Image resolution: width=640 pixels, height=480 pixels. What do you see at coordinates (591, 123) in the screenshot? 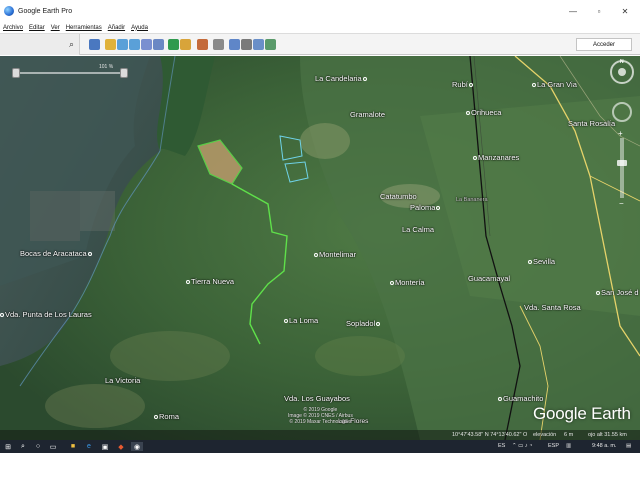
I see `place-santa-rosalia: Santa Rosalía` at bounding box center [591, 123].